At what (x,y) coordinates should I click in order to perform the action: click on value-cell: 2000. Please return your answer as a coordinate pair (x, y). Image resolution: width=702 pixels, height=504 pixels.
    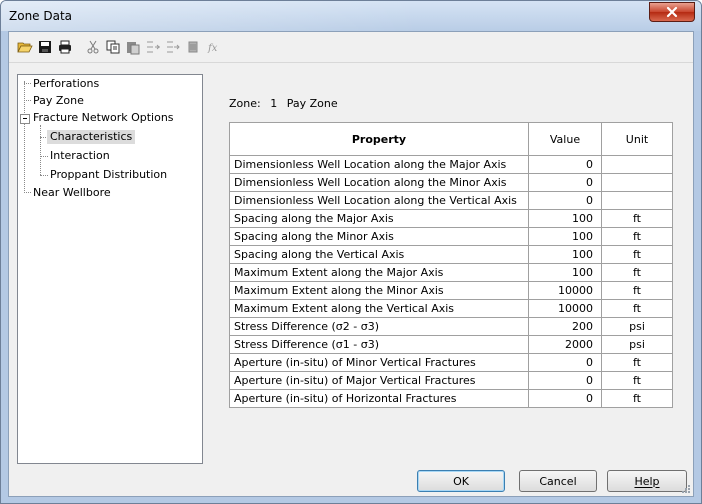
    Looking at the image, I should click on (565, 344).